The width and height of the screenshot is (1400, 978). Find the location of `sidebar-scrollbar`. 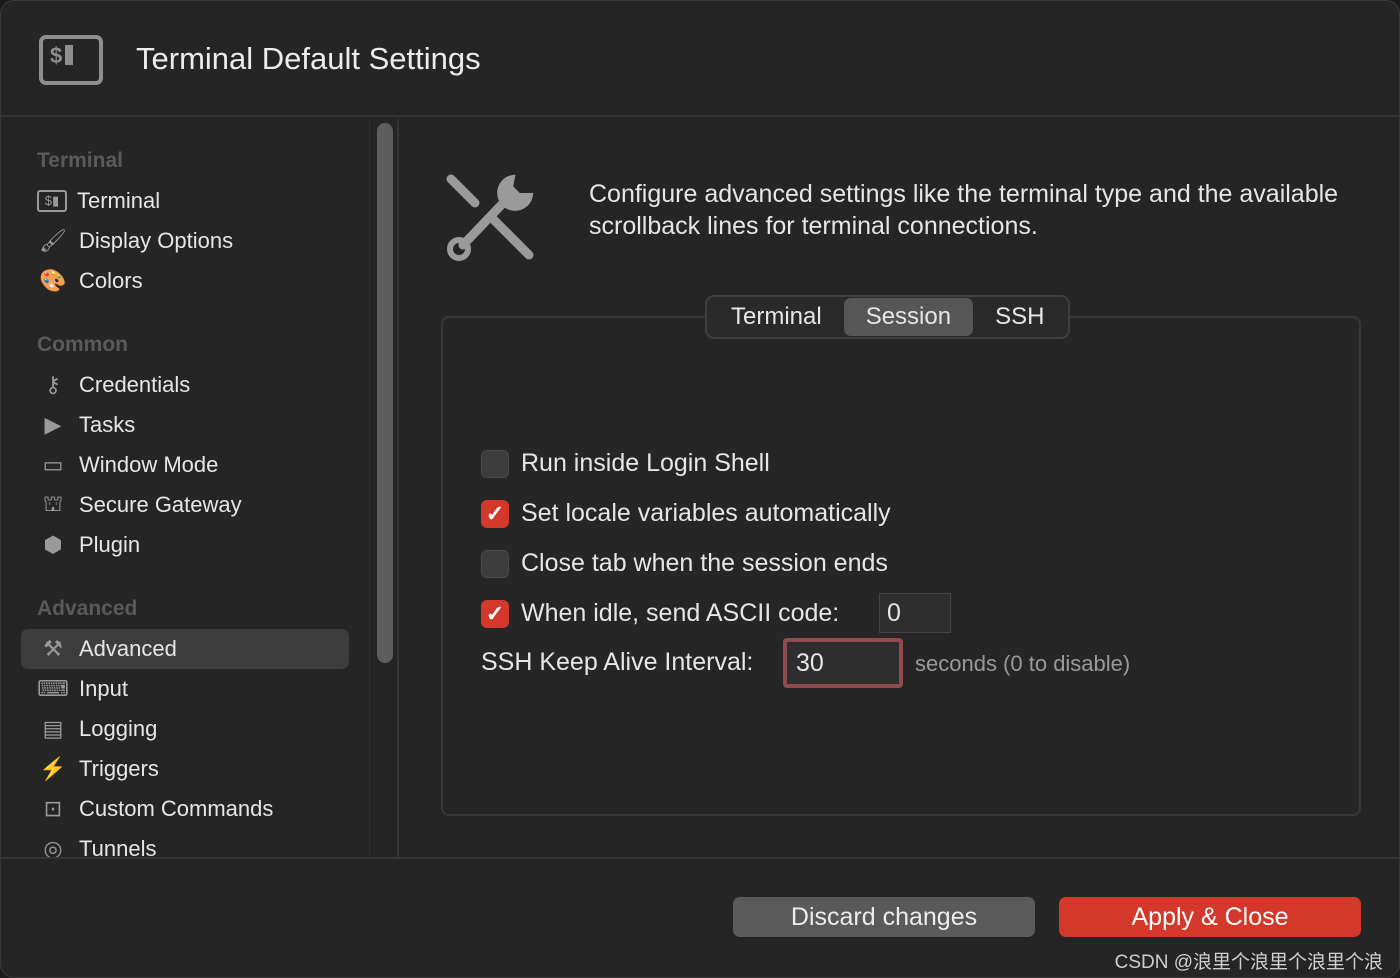

sidebar-scrollbar is located at coordinates (384, 488).